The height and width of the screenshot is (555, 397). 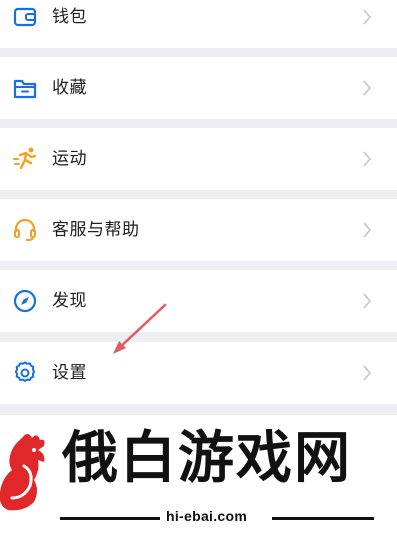 What do you see at coordinates (207, 516) in the screenshot?
I see `watermark-url: hi-ebai.com` at bounding box center [207, 516].